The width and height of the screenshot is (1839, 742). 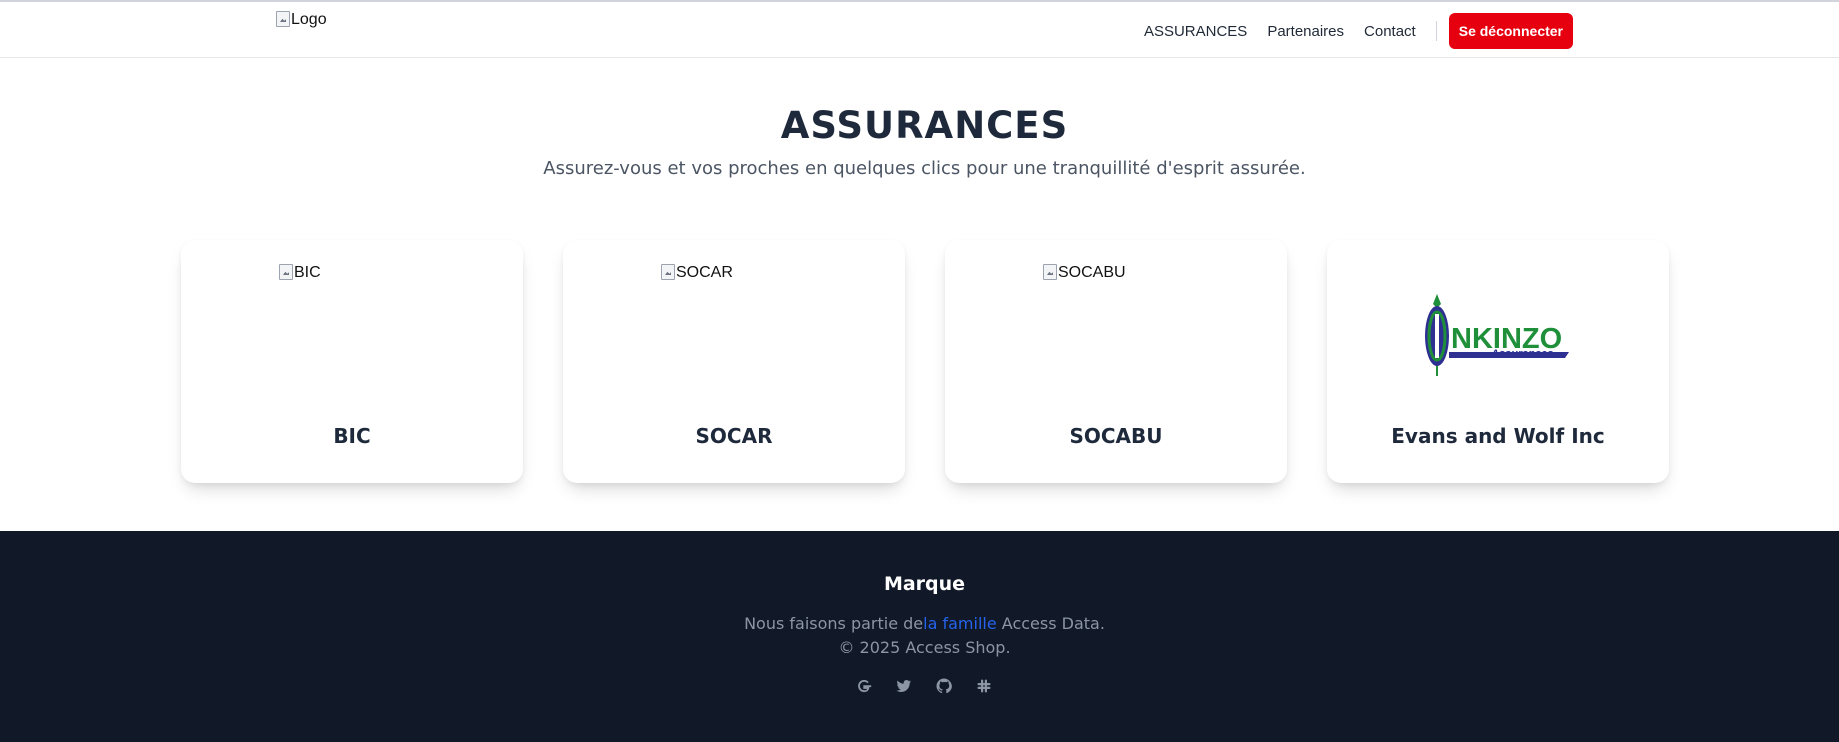 I want to click on logout-button: Se déconnecter, so click(x=1510, y=31).